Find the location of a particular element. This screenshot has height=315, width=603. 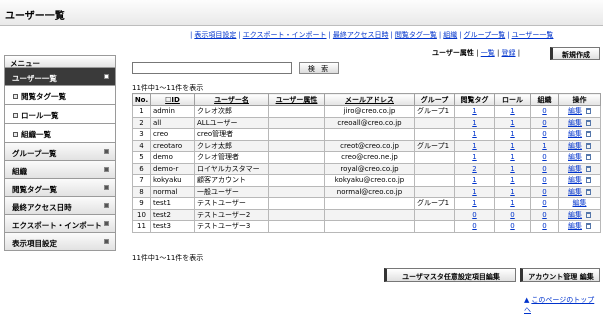

account-management-edit-button: アカウント管理 編集 is located at coordinates (560, 275).